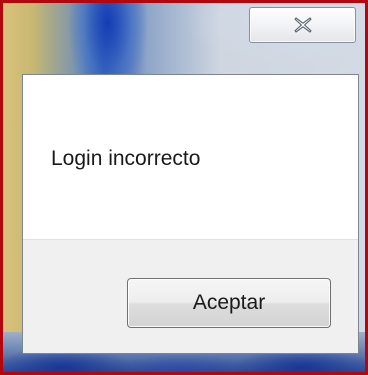 Image resolution: width=368 pixels, height=375 pixels. I want to click on close-icon, so click(302, 25).